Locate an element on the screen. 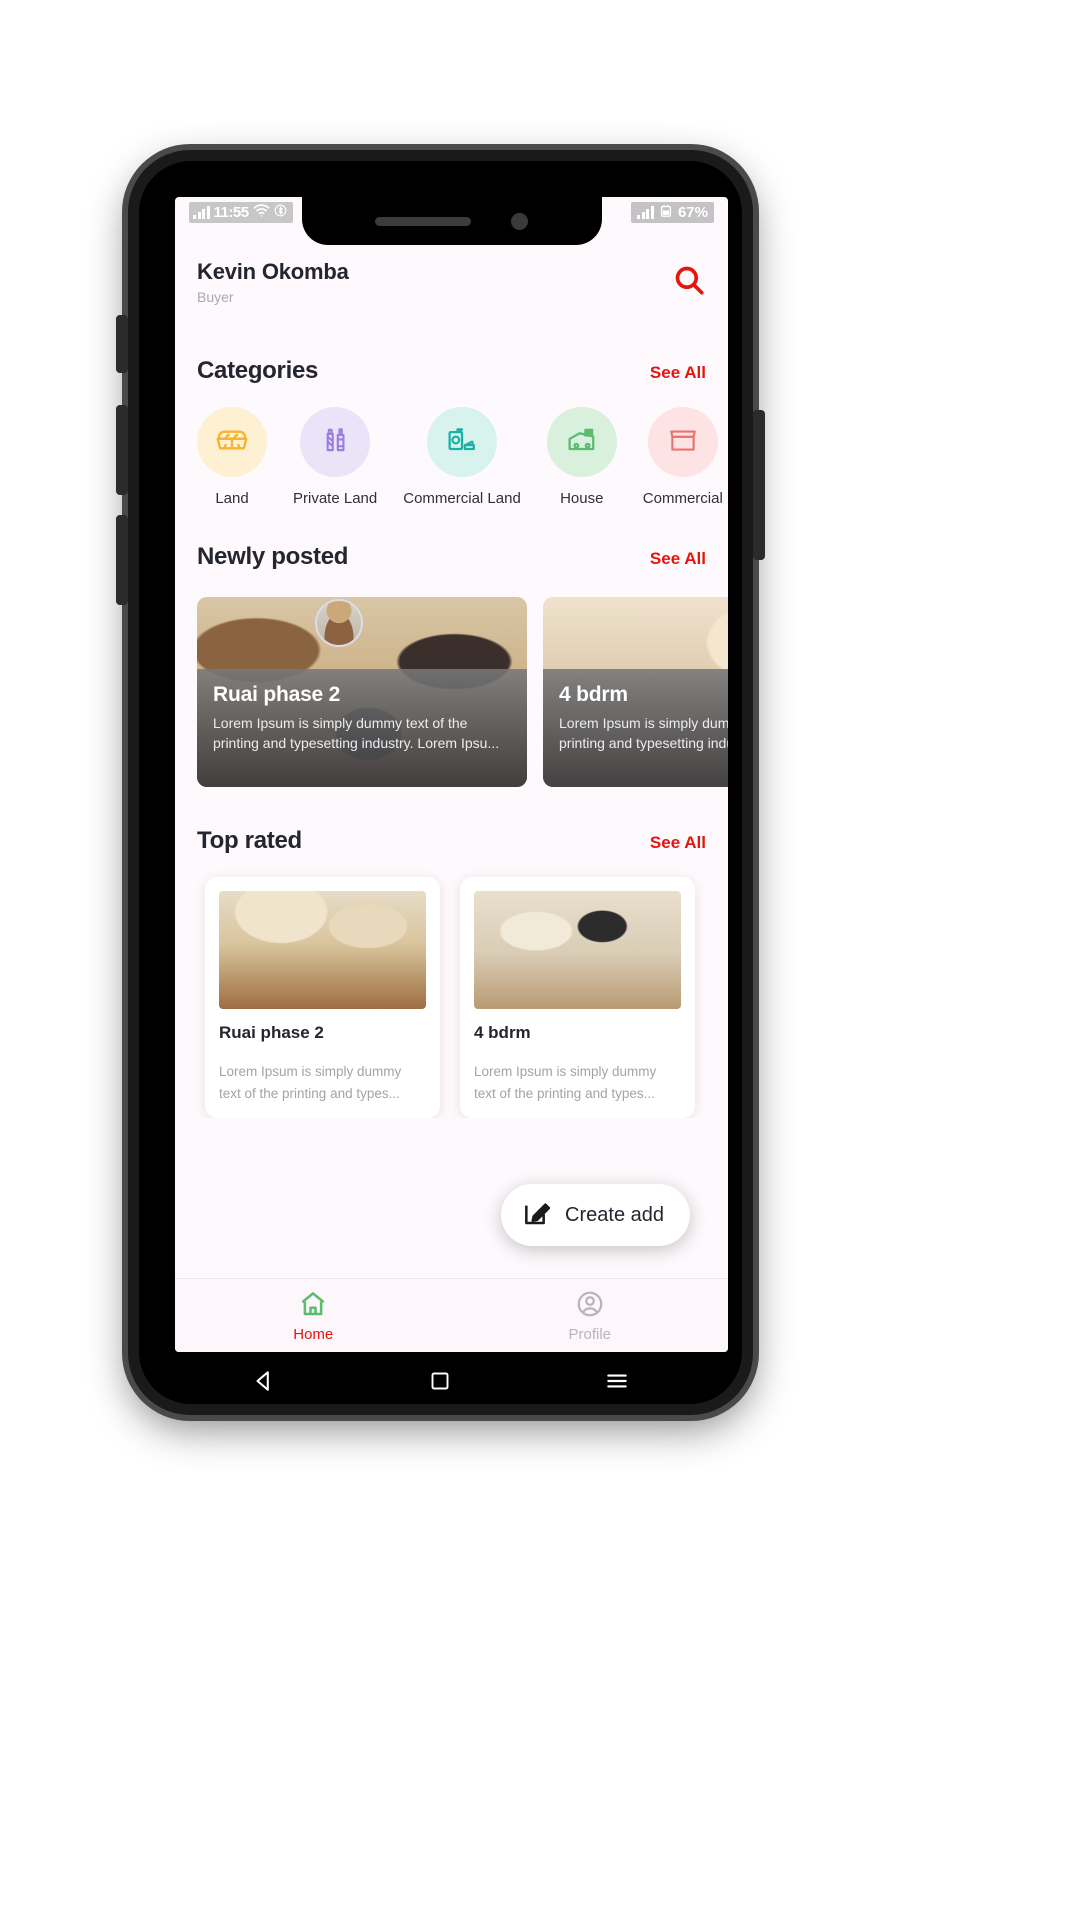 The image size is (1080, 1920). battery-icon is located at coordinates (666, 212).